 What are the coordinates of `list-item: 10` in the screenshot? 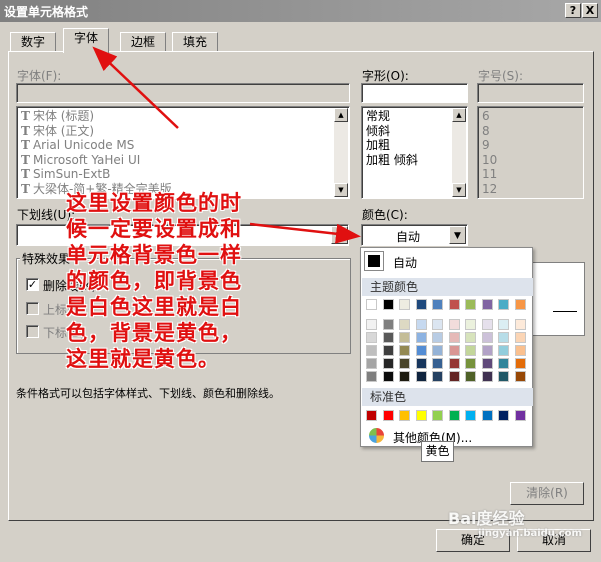 It's located at (530, 160).